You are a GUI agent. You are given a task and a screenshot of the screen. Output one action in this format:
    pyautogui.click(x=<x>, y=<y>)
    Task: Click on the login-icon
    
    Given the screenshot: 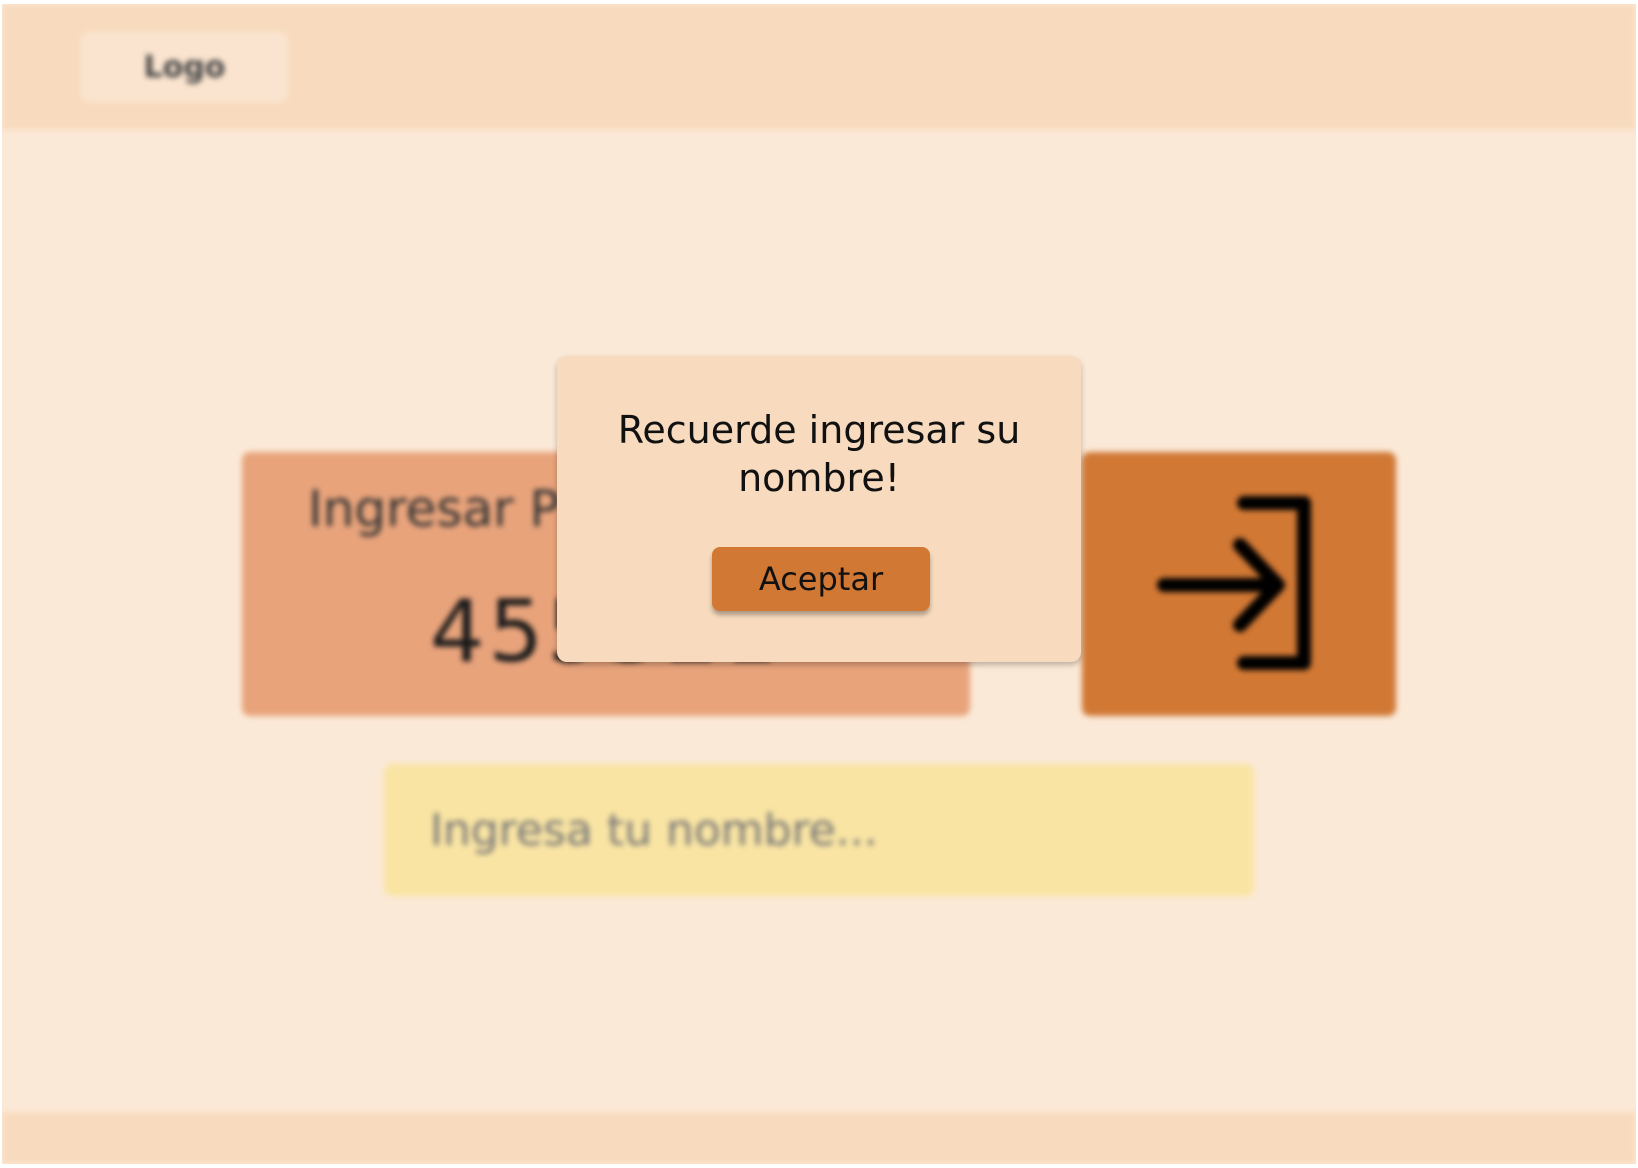 What is the action you would take?
    pyautogui.click(x=1234, y=583)
    